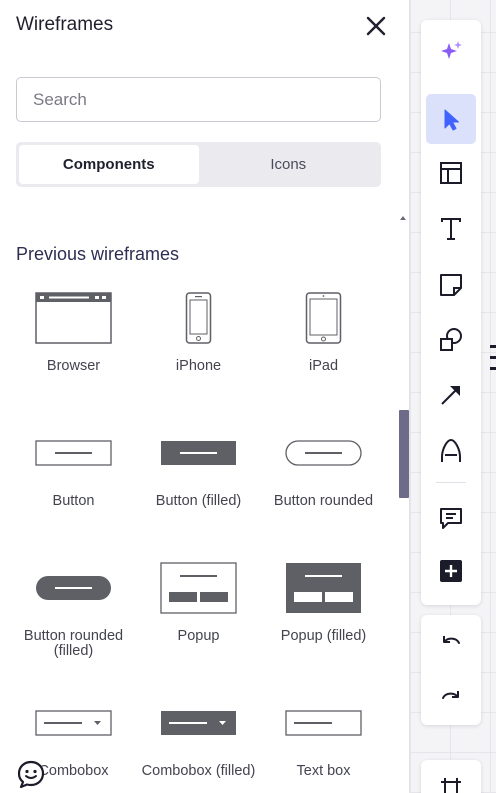 The width and height of the screenshot is (496, 793). Describe the element at coordinates (451, 670) in the screenshot. I see `history-toolbar` at that location.